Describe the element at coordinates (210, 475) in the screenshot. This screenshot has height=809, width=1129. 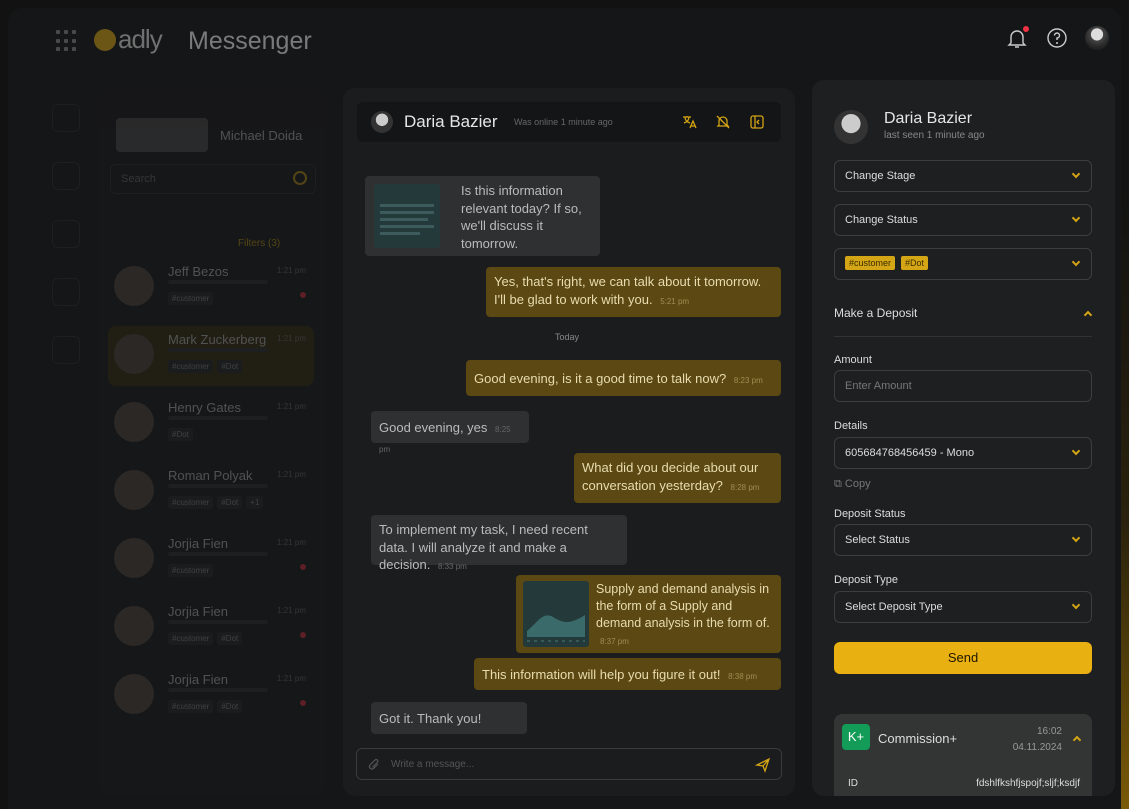
I see `contact-name: Roman Polyak` at that location.